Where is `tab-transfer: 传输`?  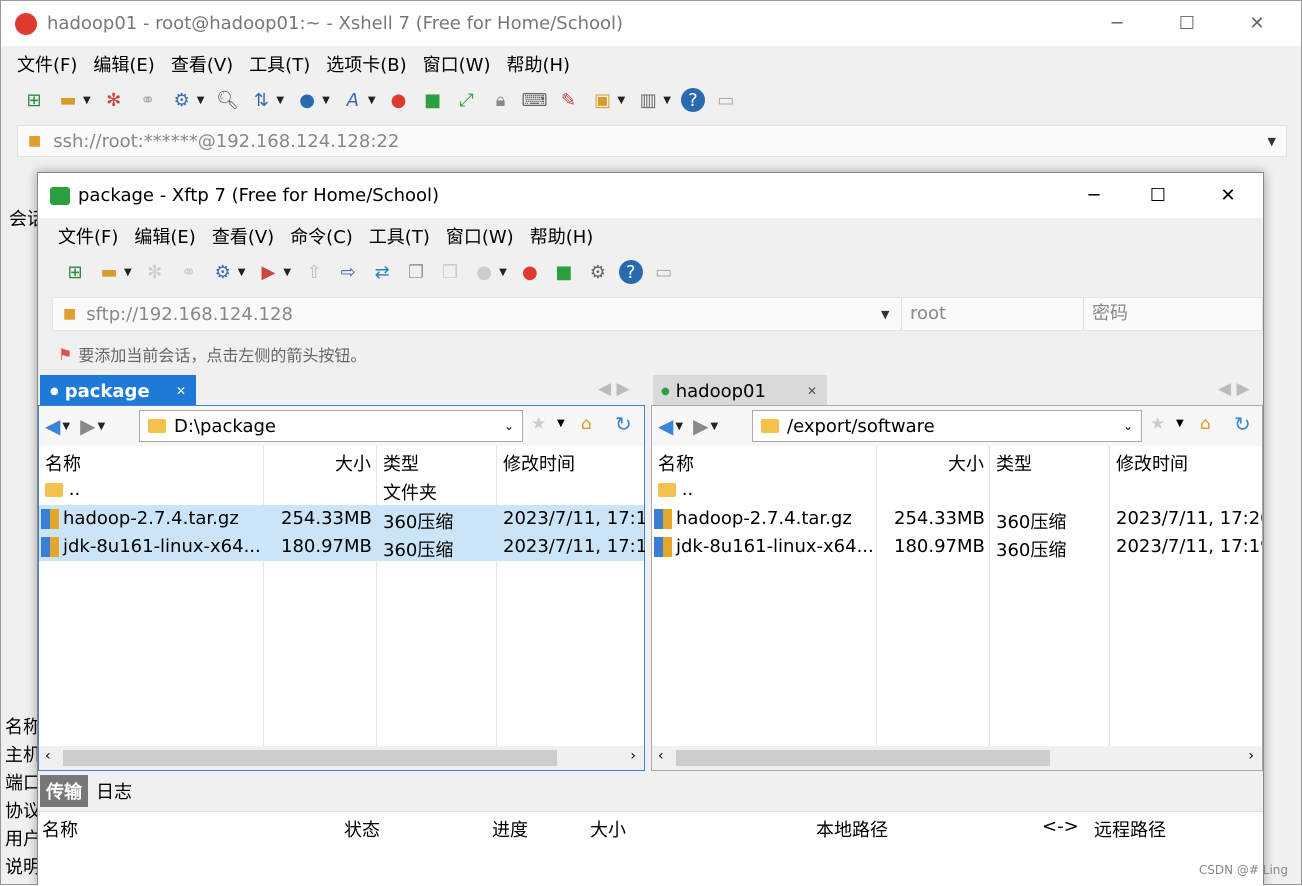
tab-transfer: 传输 is located at coordinates (64, 791).